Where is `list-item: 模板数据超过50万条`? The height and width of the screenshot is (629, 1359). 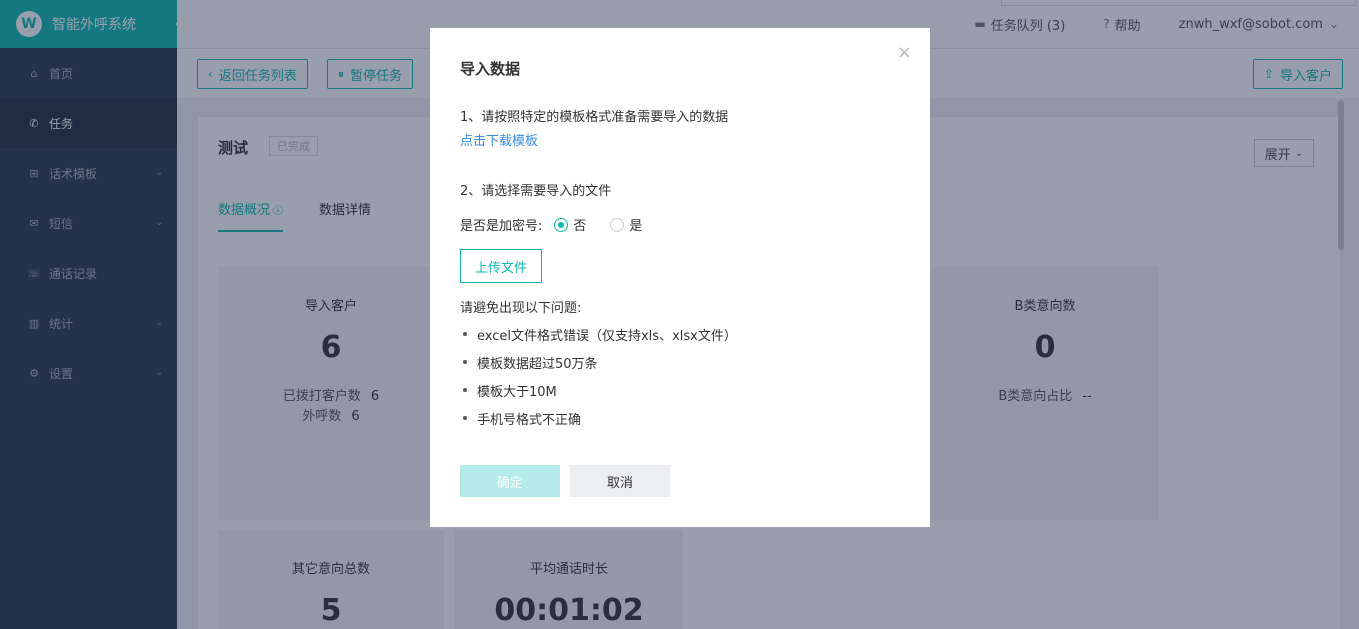
list-item: 模板数据超过50万条 is located at coordinates (598, 362).